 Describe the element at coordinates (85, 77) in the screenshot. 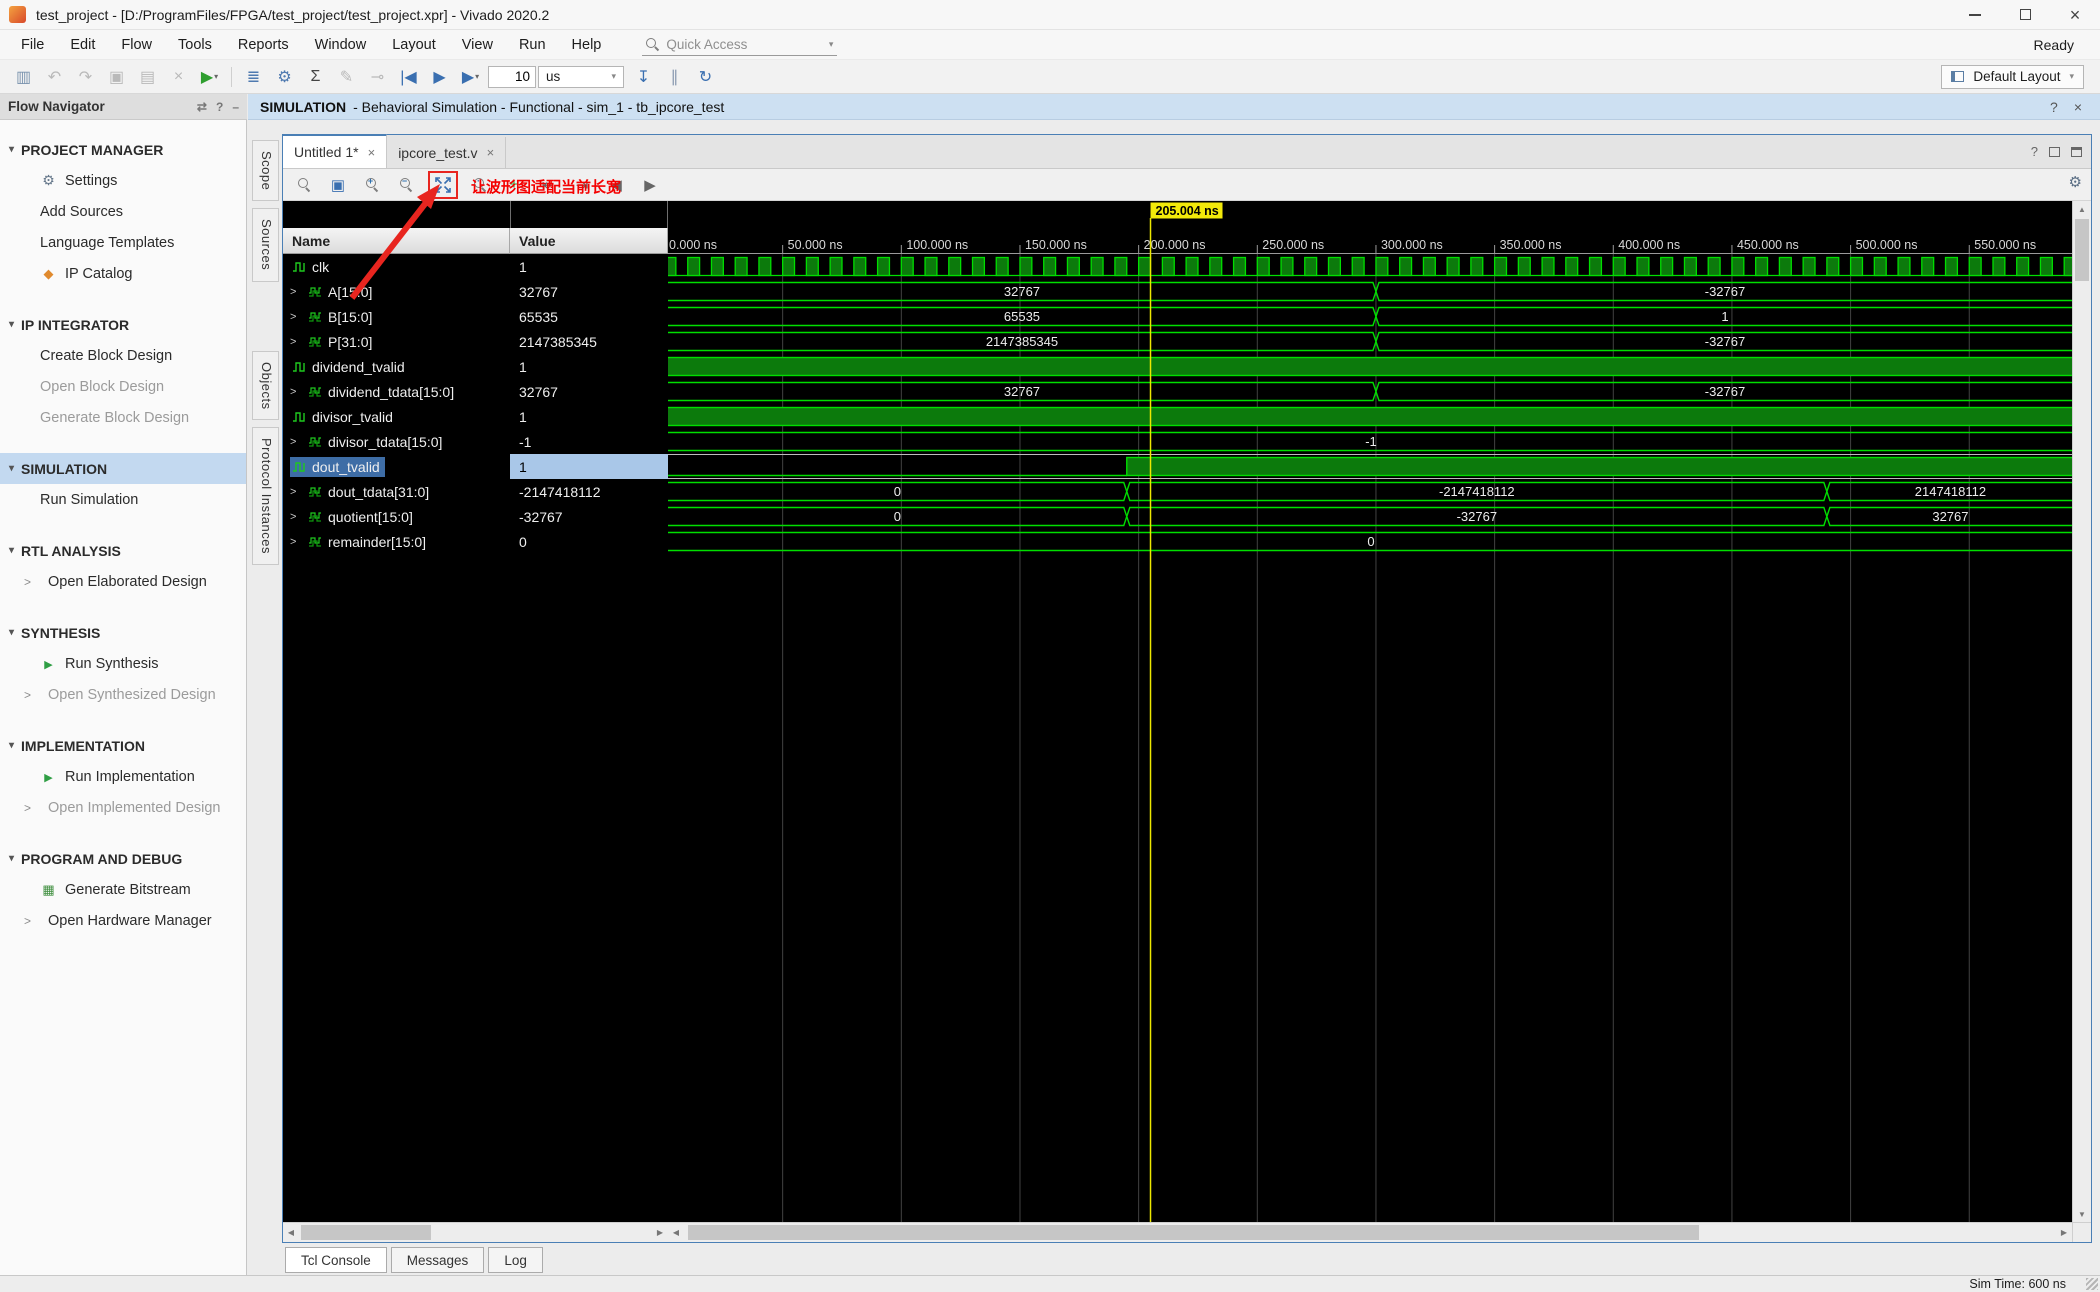

I see `redo-icon: ↷` at that location.